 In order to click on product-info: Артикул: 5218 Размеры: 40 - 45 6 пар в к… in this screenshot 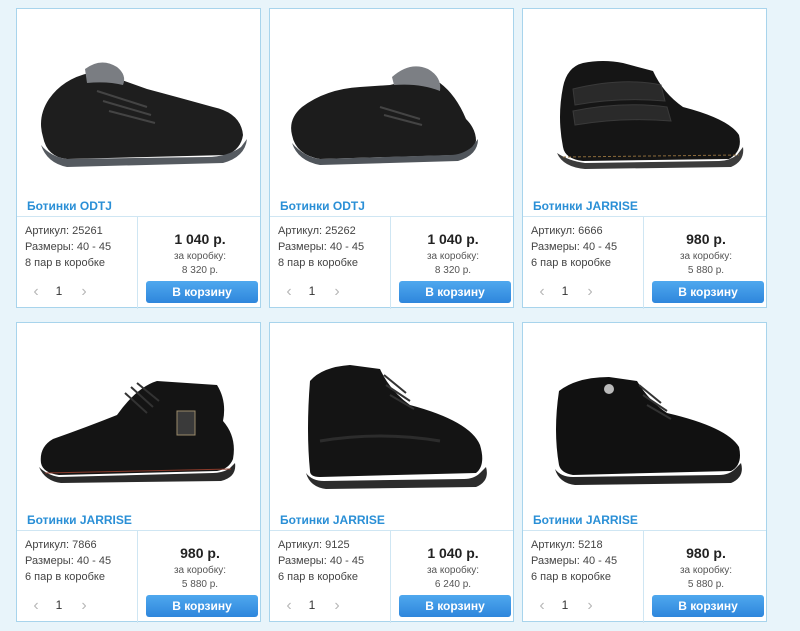, I will do `click(644, 576)`.